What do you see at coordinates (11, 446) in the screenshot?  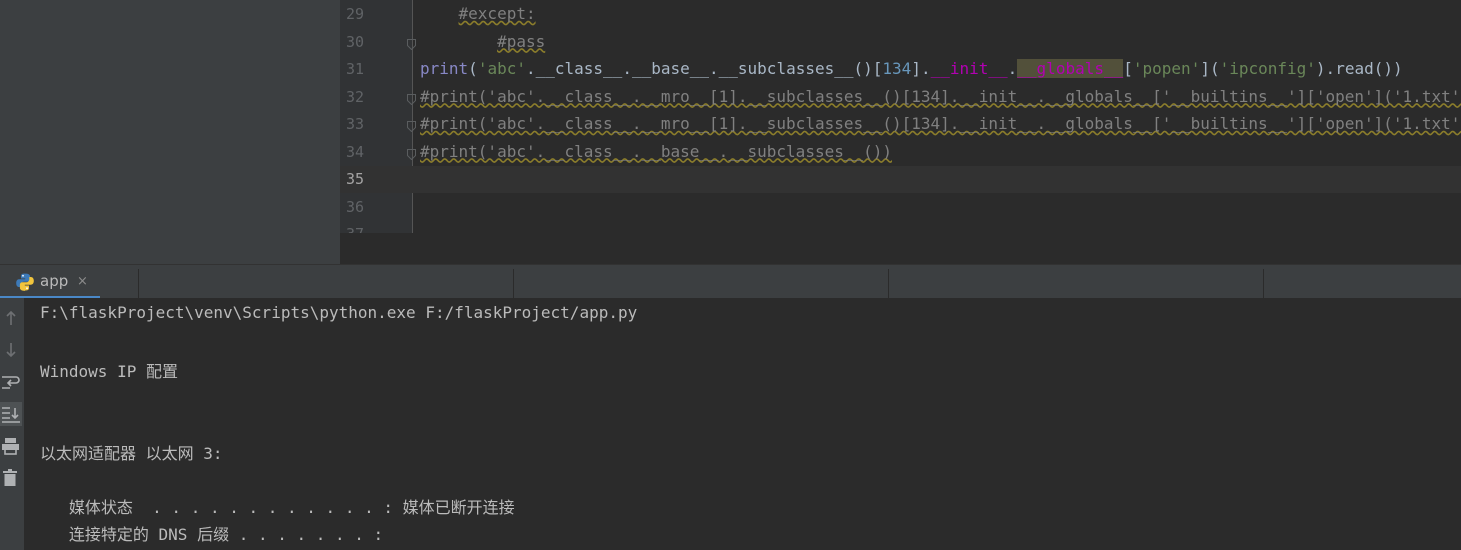 I see `print-icon` at bounding box center [11, 446].